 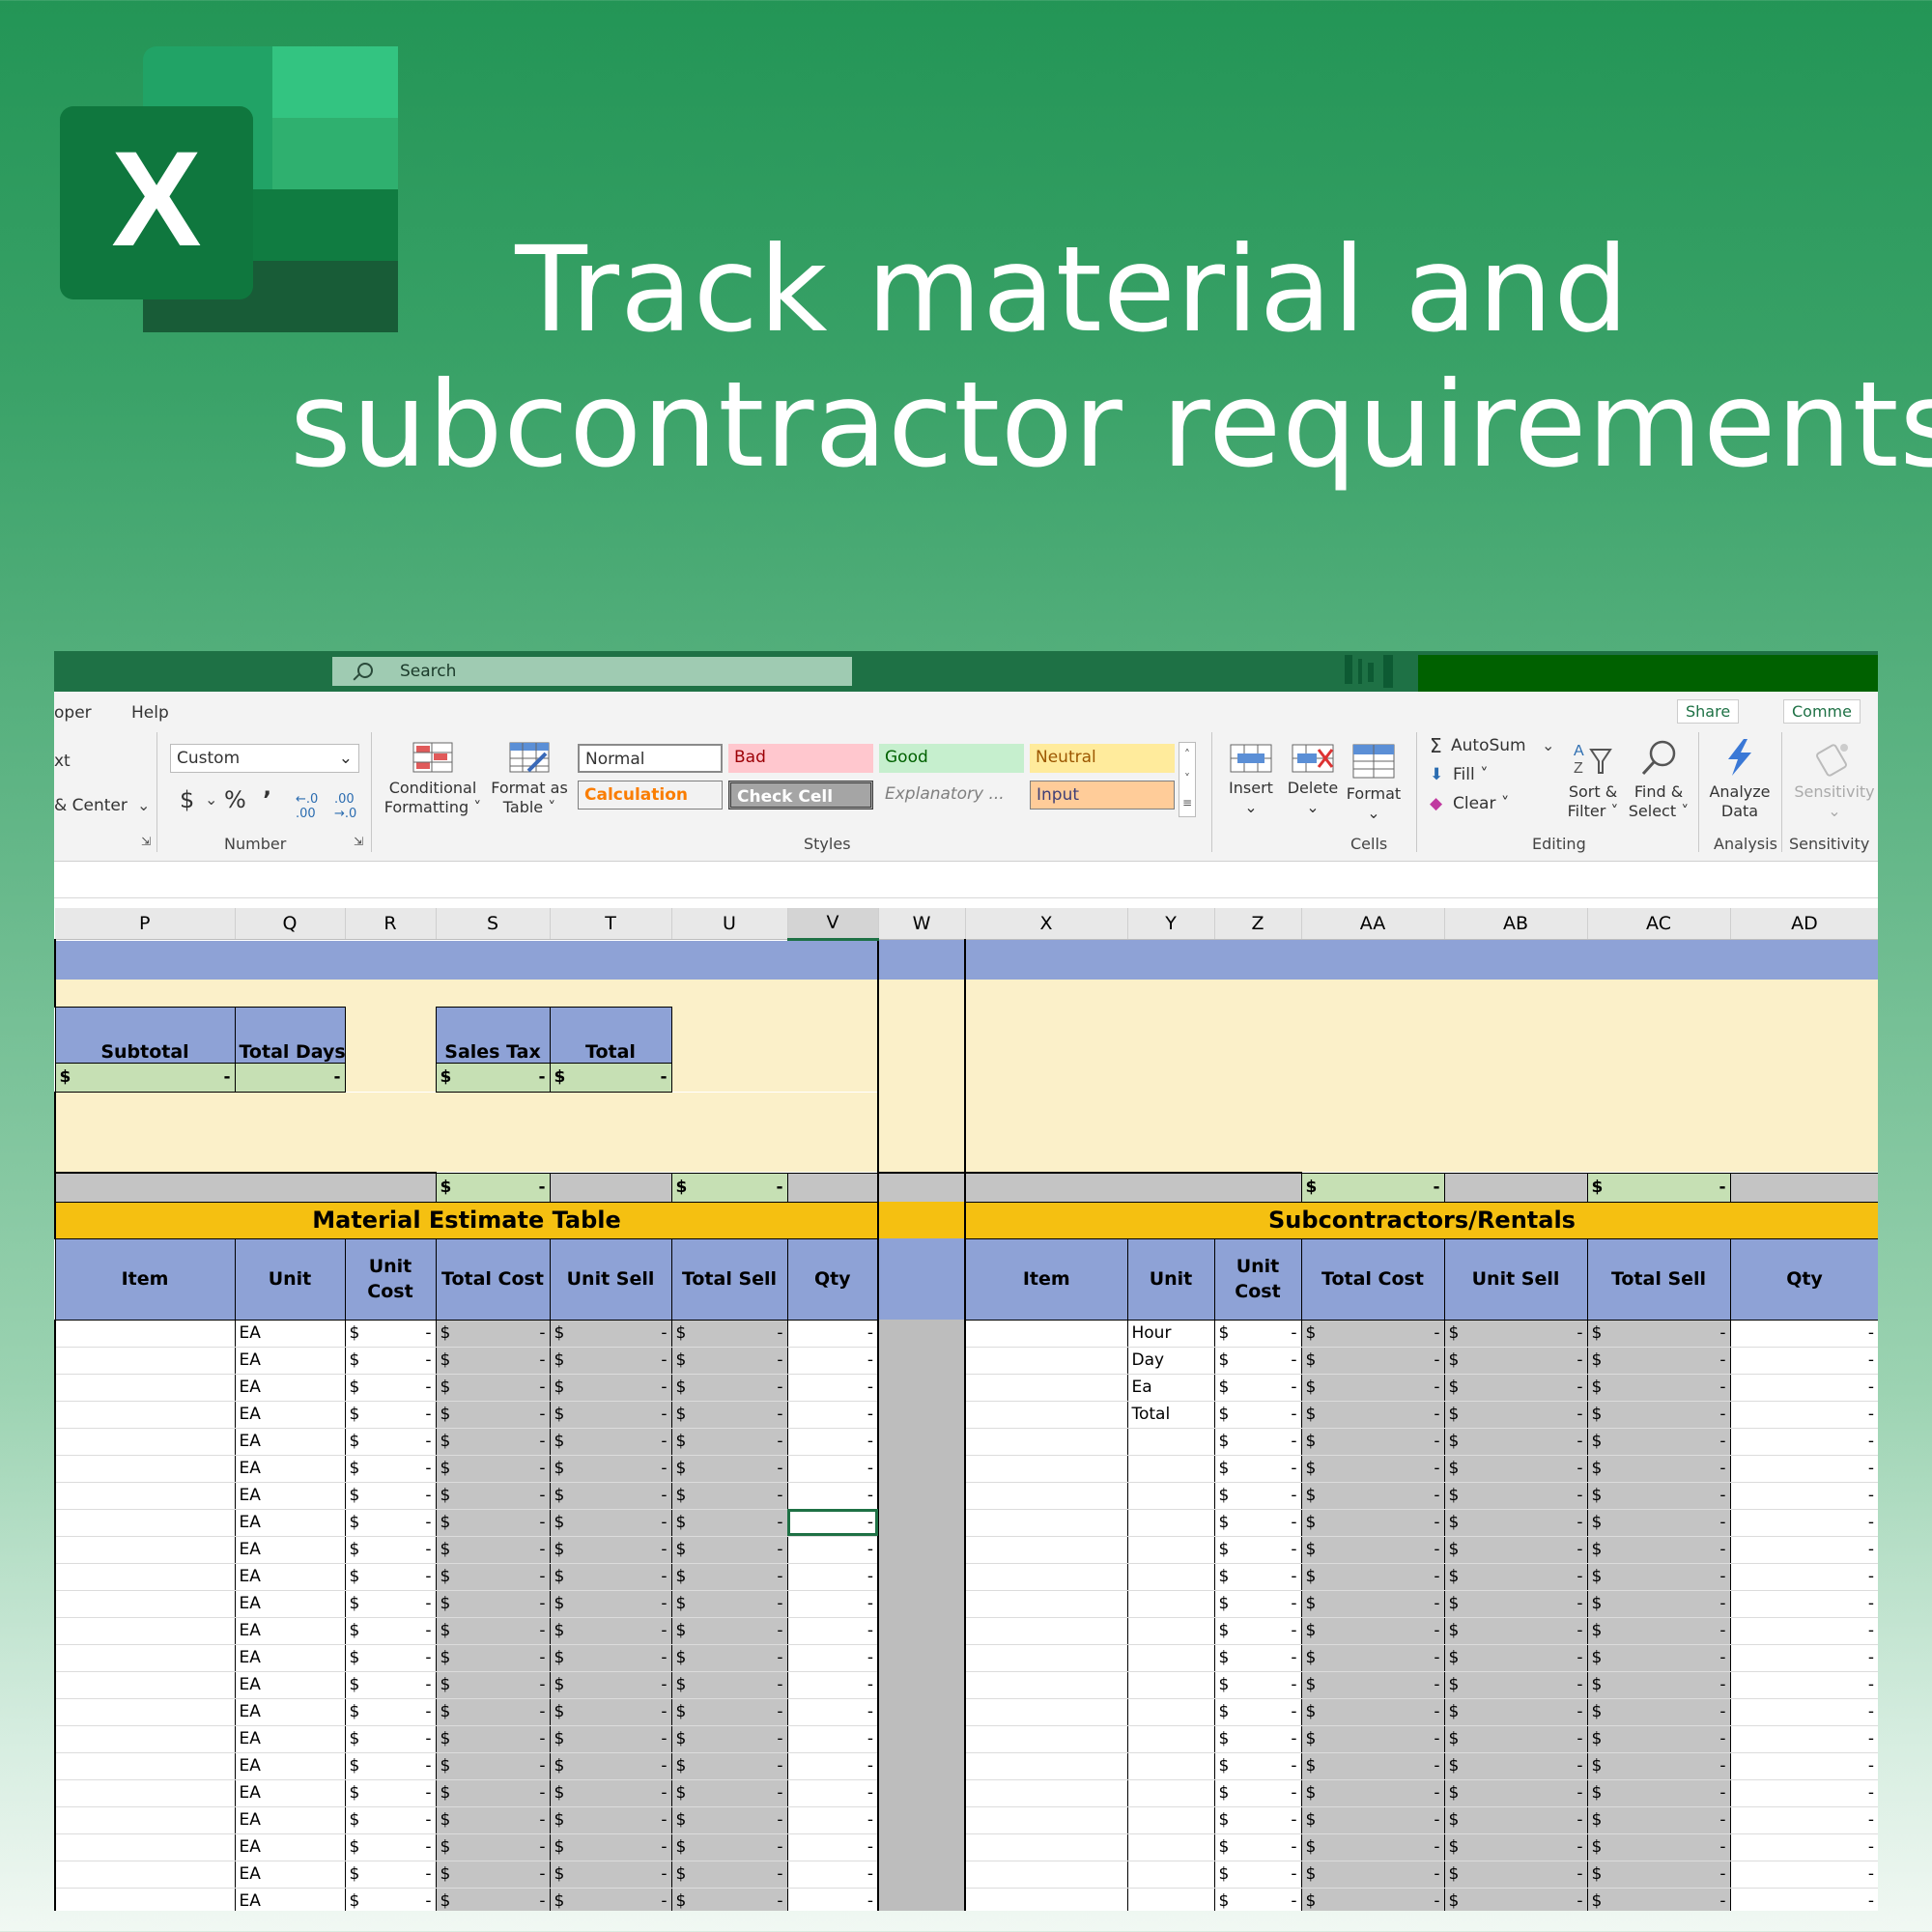 What do you see at coordinates (800, 758) in the screenshot?
I see `style-bad: Bad` at bounding box center [800, 758].